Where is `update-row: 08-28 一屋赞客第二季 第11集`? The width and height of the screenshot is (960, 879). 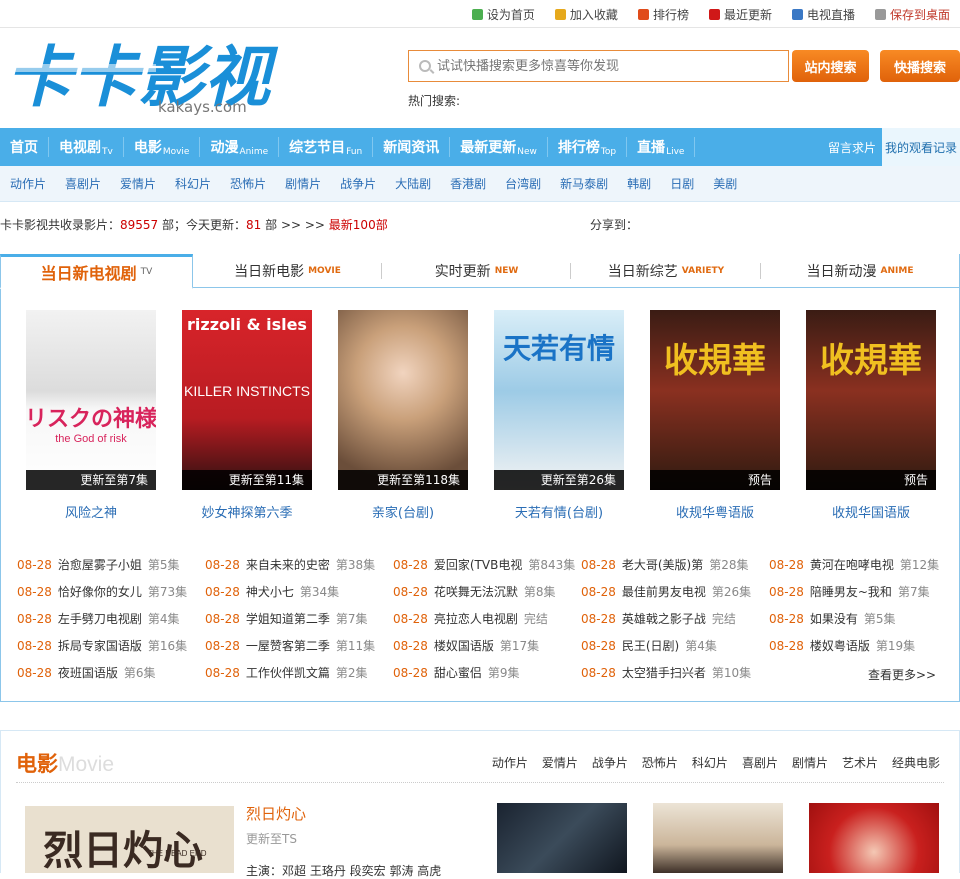
update-row: 08-28 一屋赞客第二季 第11集 is located at coordinates (290, 647).